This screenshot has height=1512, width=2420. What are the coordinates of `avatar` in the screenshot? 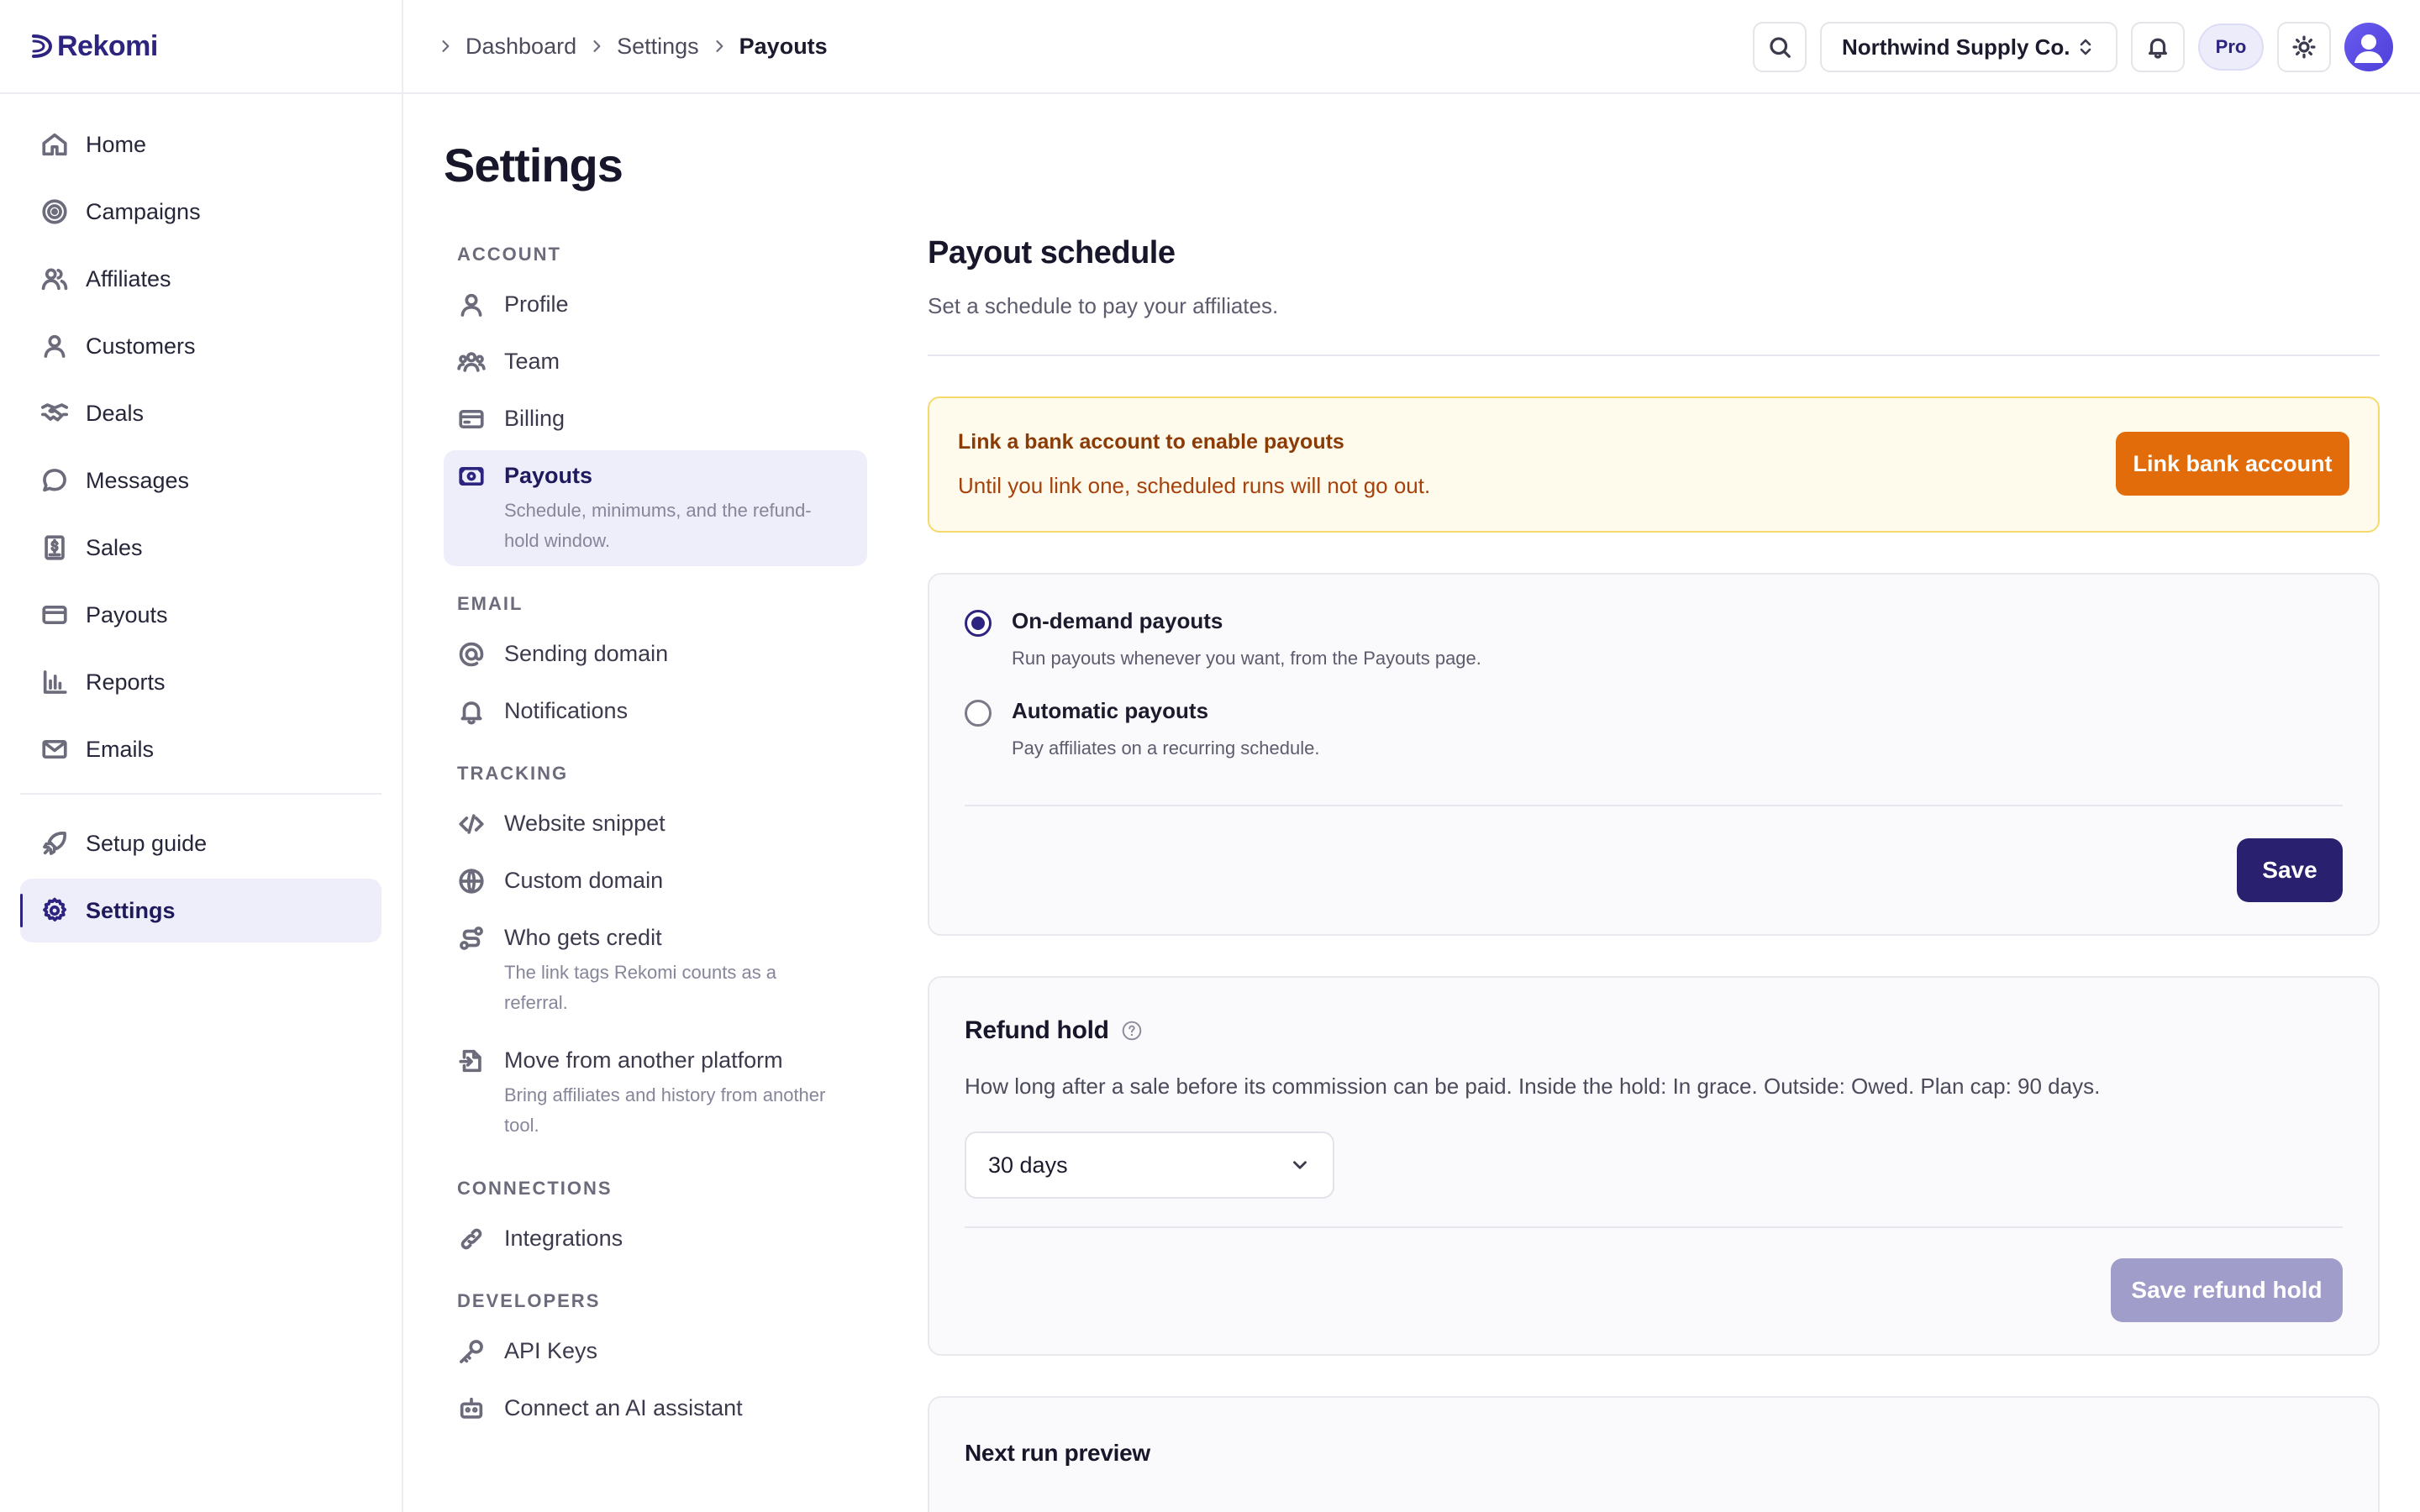 It's located at (2368, 47).